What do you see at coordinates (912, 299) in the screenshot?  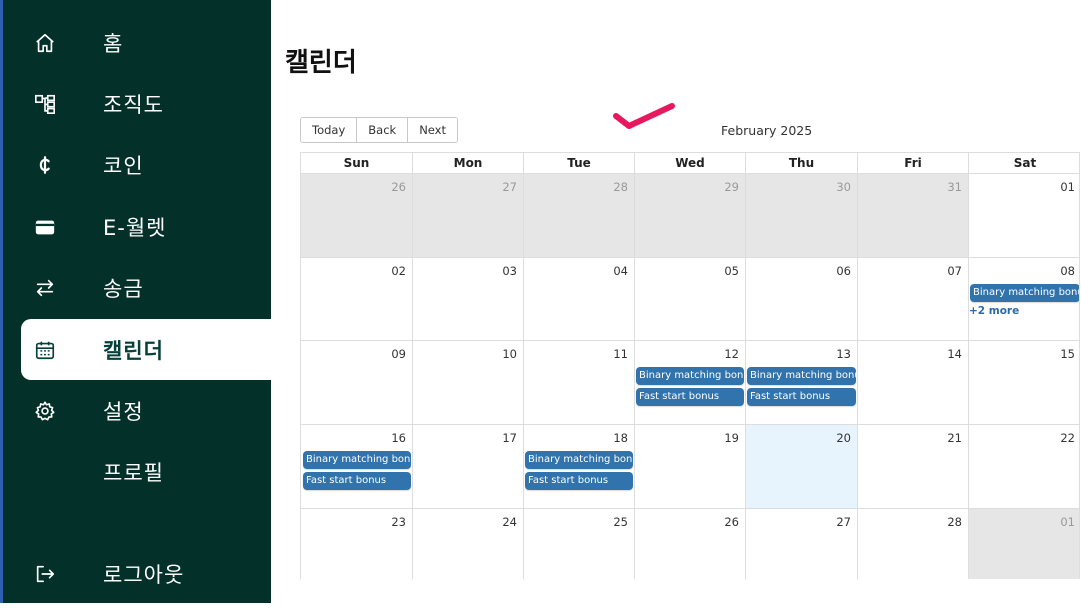 I see `day-cell: 07` at bounding box center [912, 299].